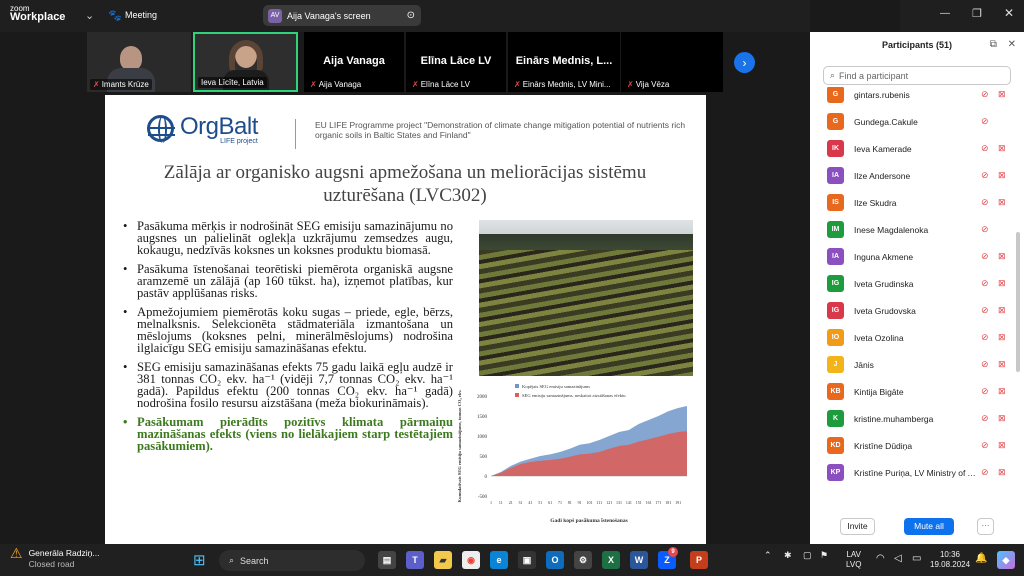 The height and width of the screenshot is (576, 1024). What do you see at coordinates (807, 555) in the screenshot?
I see `tray-app-icon: ▢` at bounding box center [807, 555].